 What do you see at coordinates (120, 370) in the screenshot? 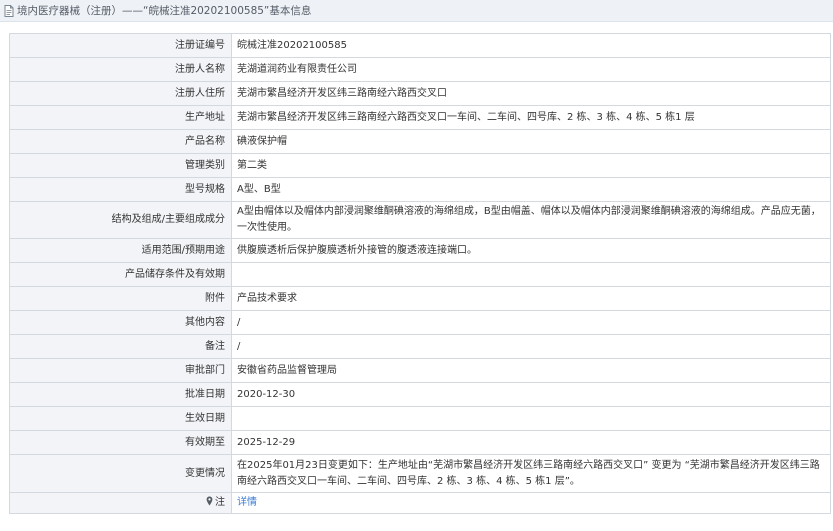
I see `row-label: 审批部门` at bounding box center [120, 370].